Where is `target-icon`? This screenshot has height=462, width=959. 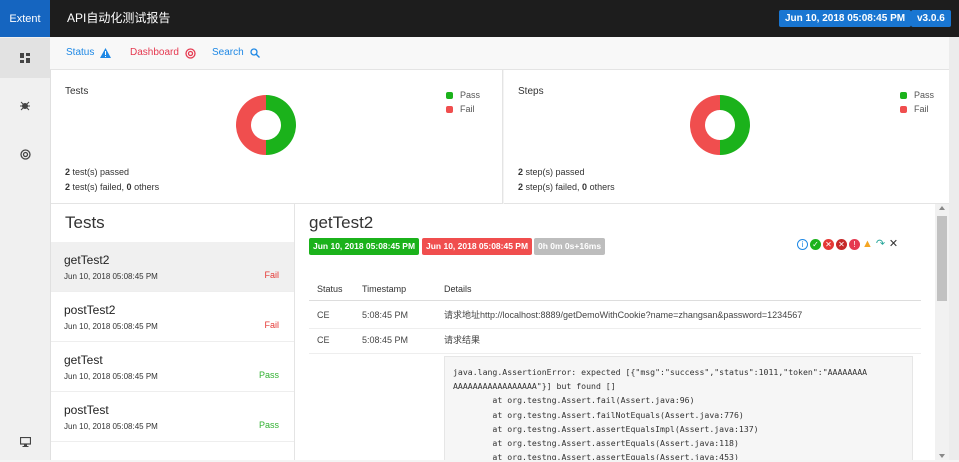
target-icon is located at coordinates (25, 154).